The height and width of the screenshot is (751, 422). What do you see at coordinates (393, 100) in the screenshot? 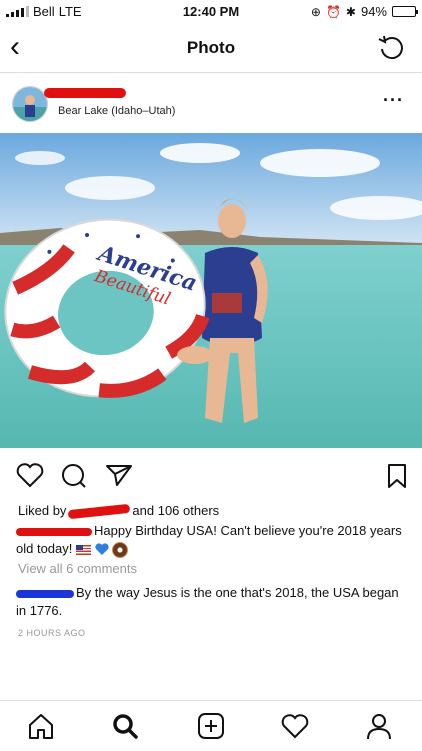
I see `more-options-icon: ···` at bounding box center [393, 100].